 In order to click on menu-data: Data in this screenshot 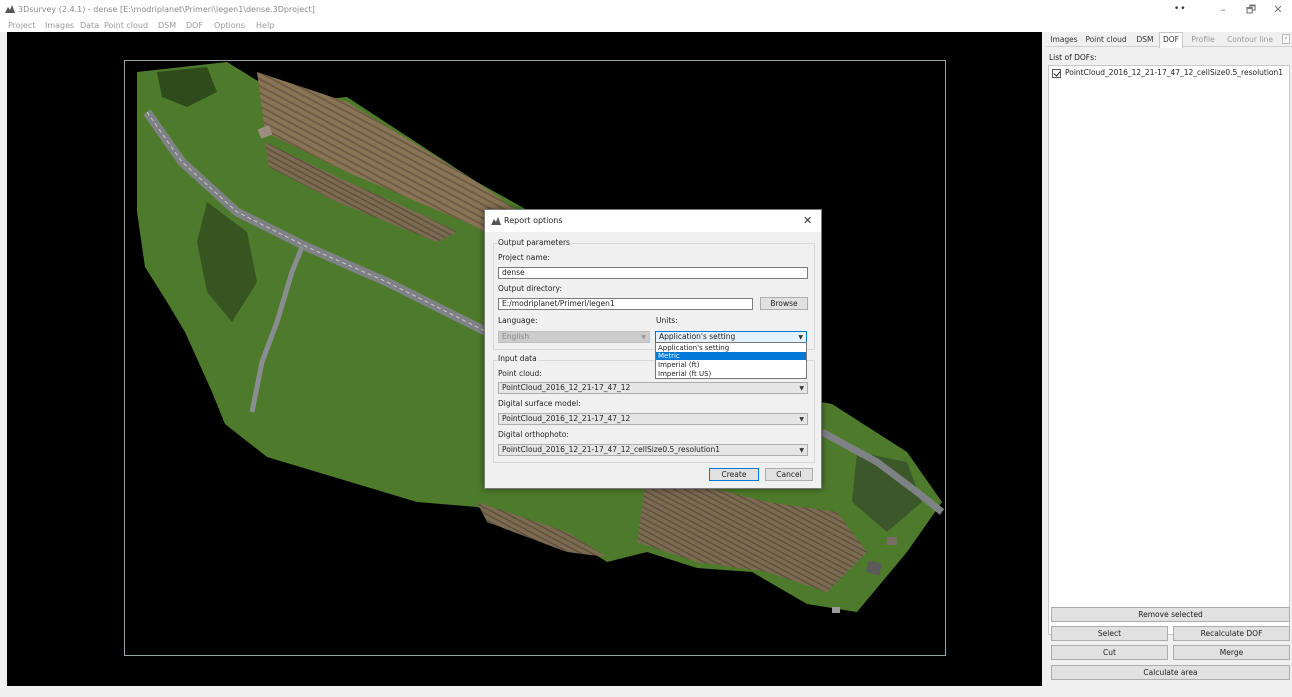, I will do `click(89, 25)`.